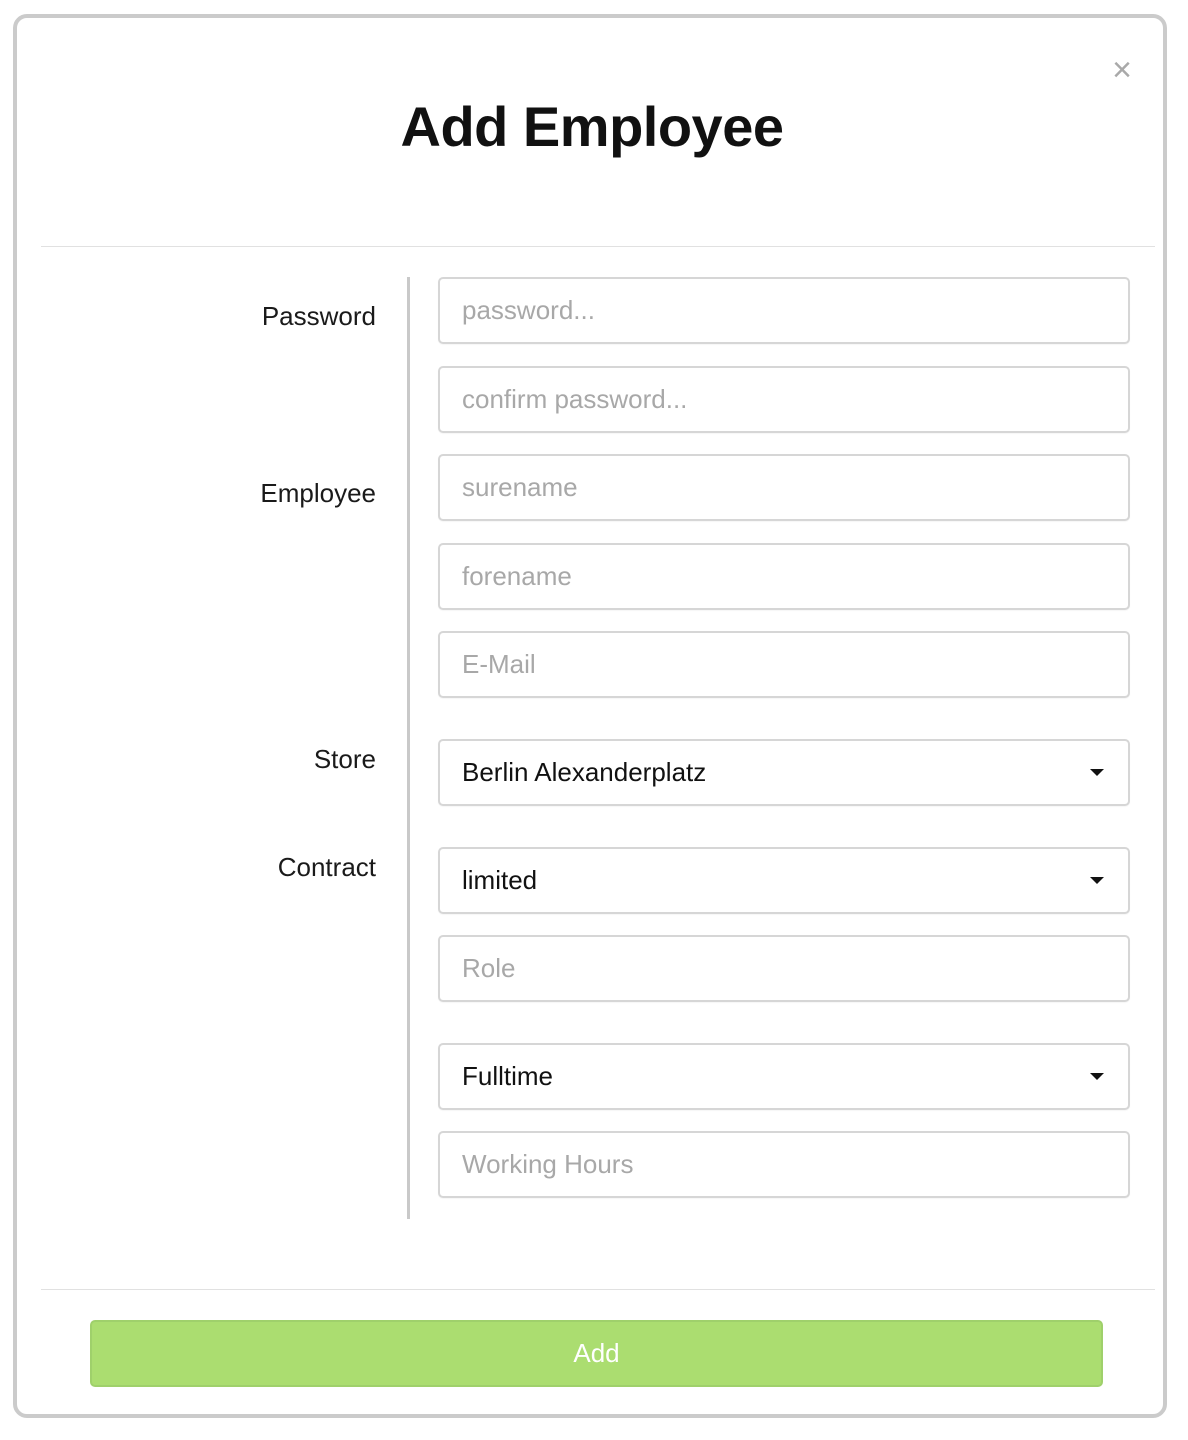 The height and width of the screenshot is (1440, 1188). What do you see at coordinates (784, 880) in the screenshot?
I see `contract-type-select: limited` at bounding box center [784, 880].